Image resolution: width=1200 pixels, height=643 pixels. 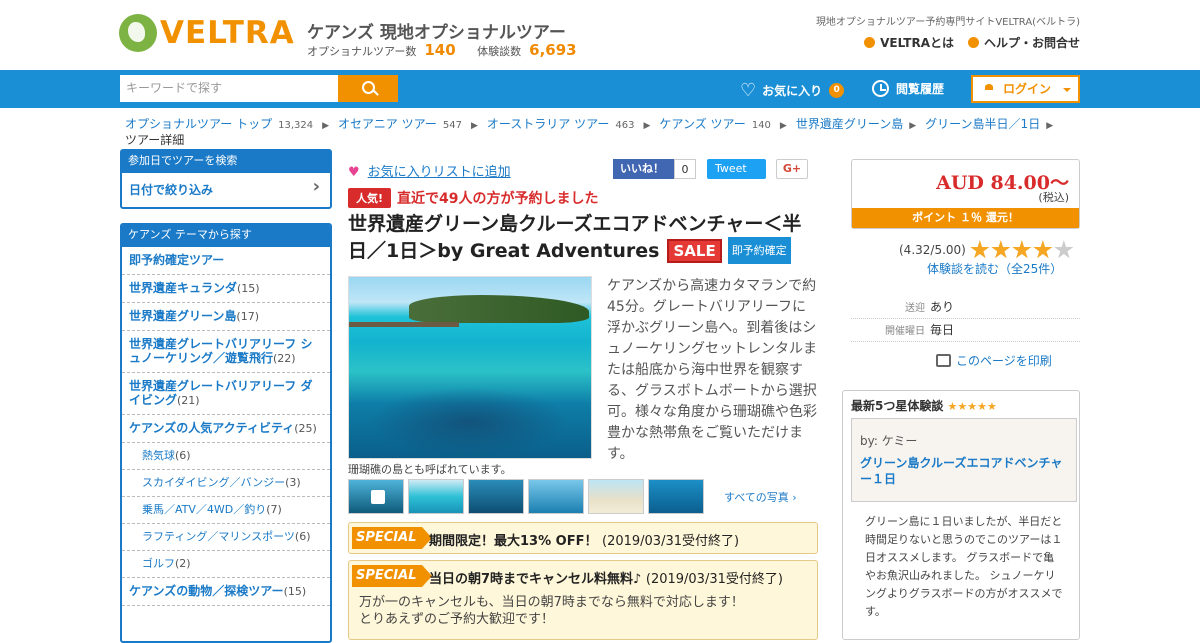 I want to click on date-search-header: 参加日でツアーを検索, so click(x=226, y=162).